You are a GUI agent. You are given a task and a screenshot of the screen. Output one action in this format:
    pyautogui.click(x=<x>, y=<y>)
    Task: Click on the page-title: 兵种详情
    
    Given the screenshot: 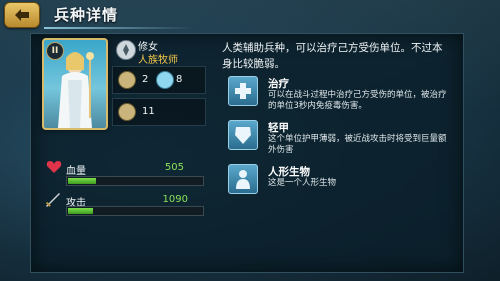 What is the action you would take?
    pyautogui.click(x=86, y=15)
    